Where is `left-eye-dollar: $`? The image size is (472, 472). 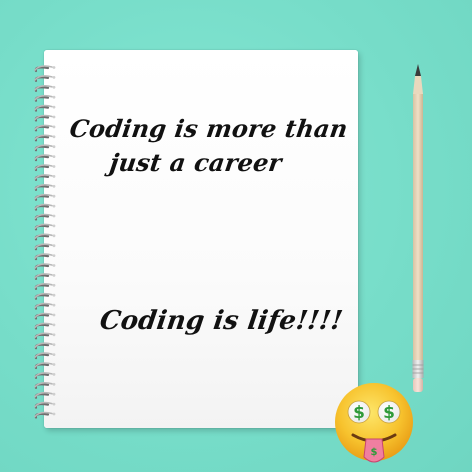
left-eye-dollar: $ is located at coordinates (359, 413).